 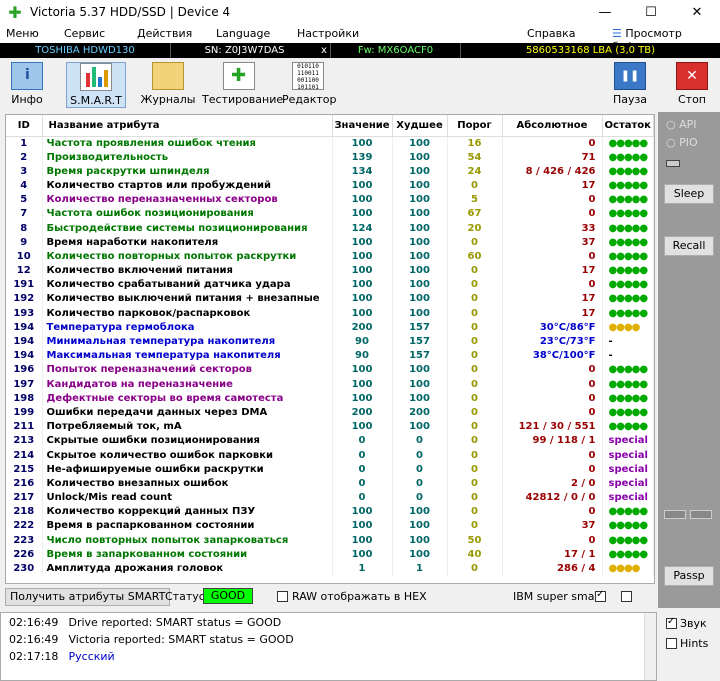 What do you see at coordinates (689, 194) in the screenshot?
I see `sleep-button: Sleep` at bounding box center [689, 194].